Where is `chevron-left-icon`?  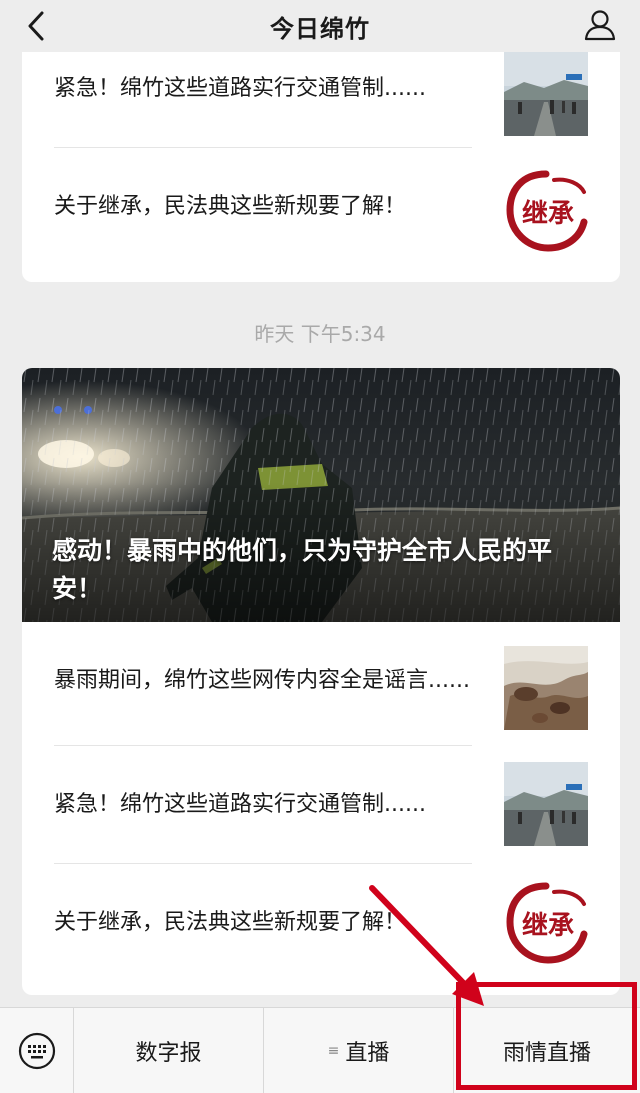 chevron-left-icon is located at coordinates (36, 26).